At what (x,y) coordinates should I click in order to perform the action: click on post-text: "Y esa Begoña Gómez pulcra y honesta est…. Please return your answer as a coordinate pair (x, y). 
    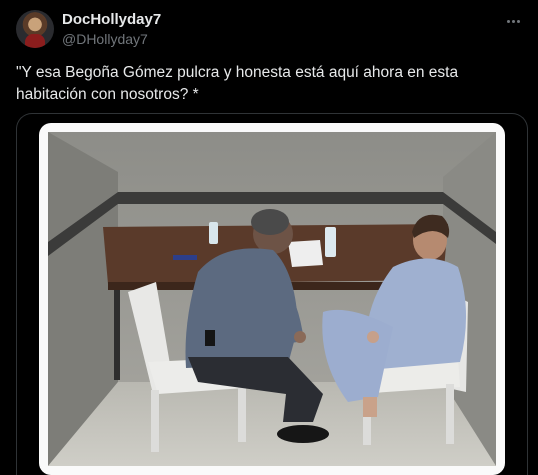
    Looking at the image, I should click on (237, 83).